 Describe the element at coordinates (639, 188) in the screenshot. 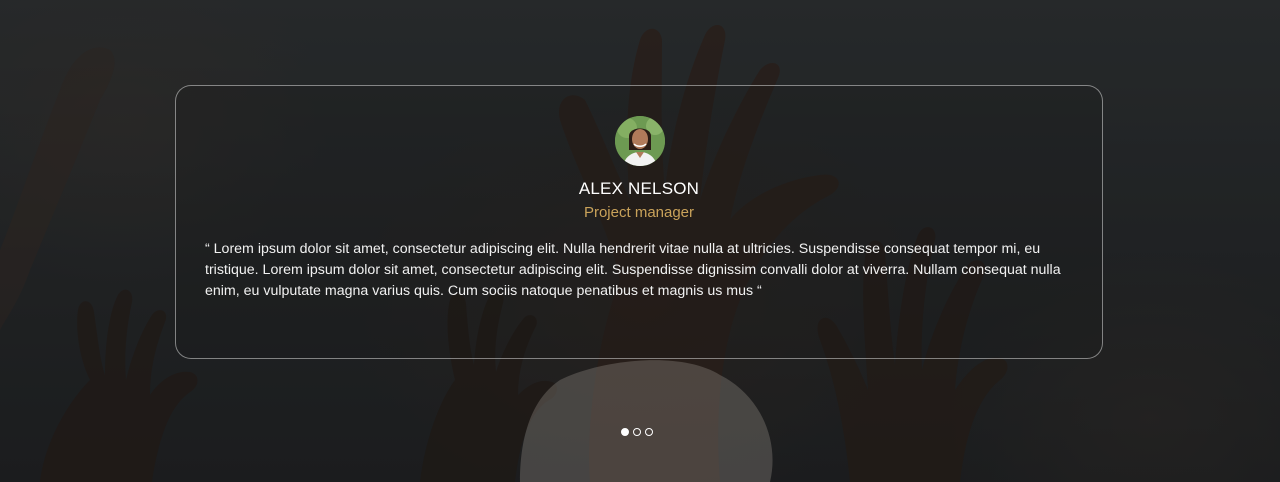

I see `testimonial-author-name: ALEX NELSON` at that location.